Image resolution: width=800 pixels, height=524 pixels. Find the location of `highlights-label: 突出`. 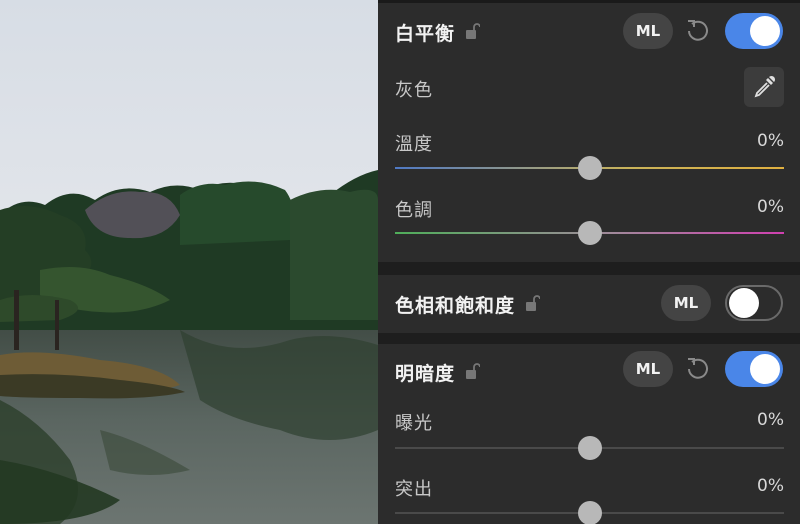

highlights-label: 突出 is located at coordinates (414, 489).